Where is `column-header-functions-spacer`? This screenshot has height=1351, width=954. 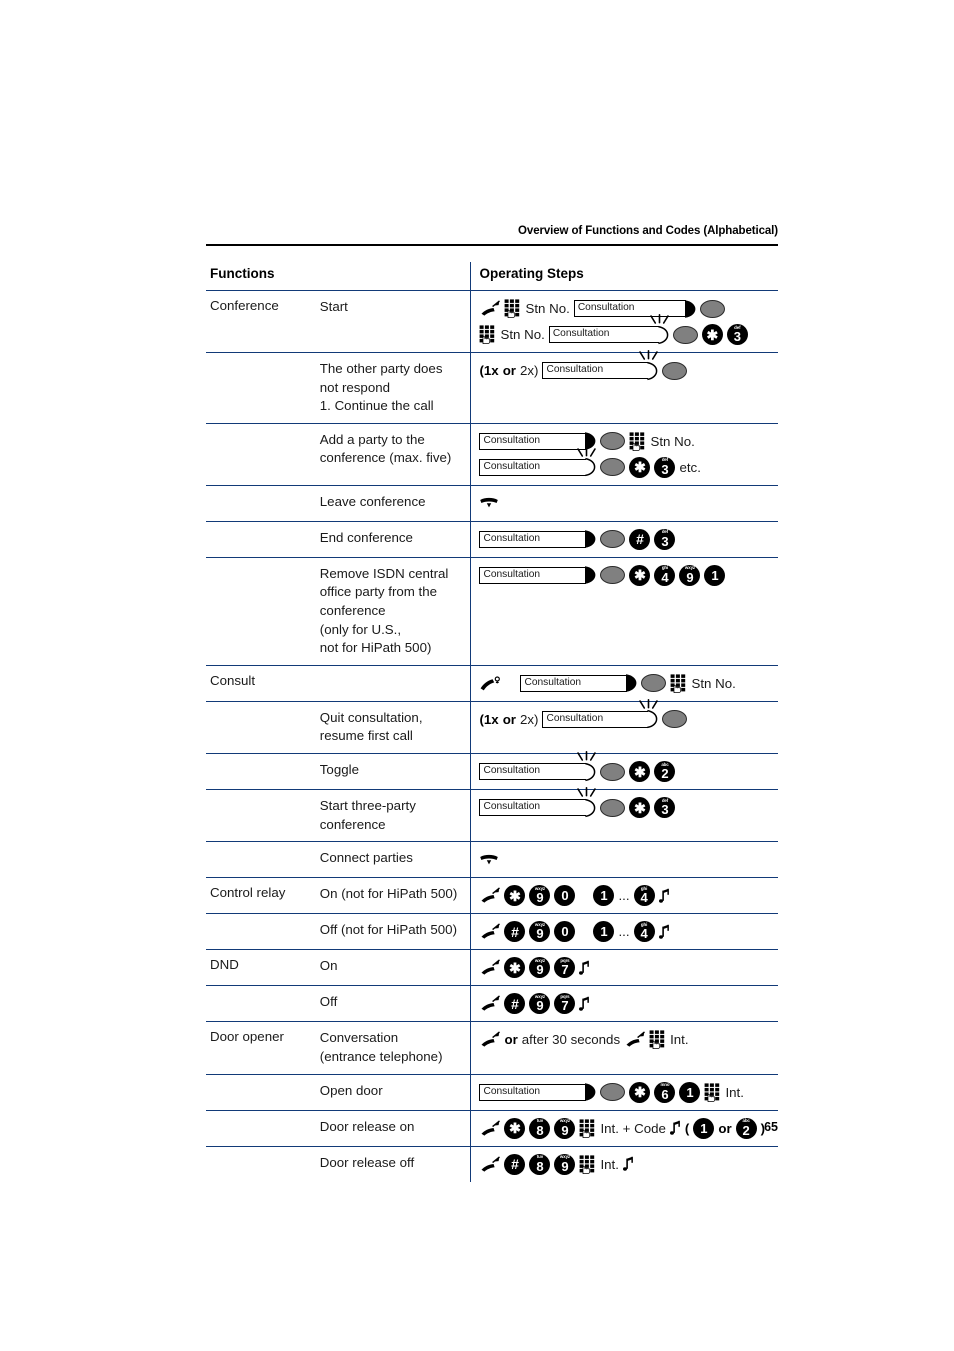 column-header-functions-spacer is located at coordinates (393, 276).